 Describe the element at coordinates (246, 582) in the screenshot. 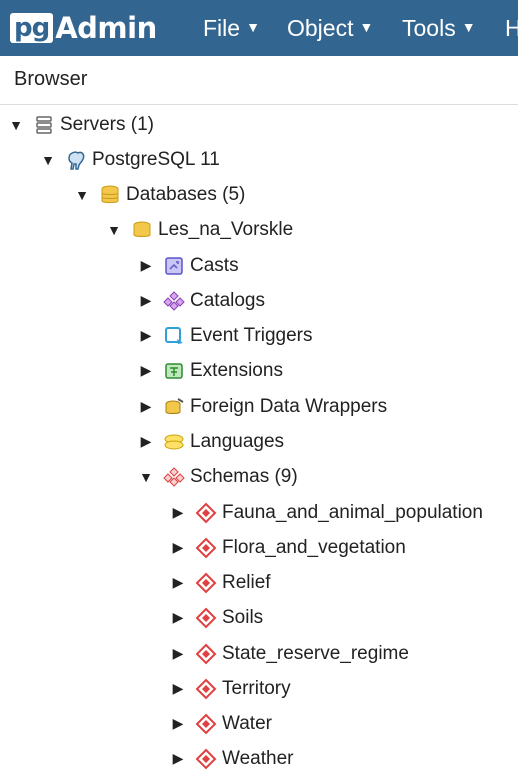

I see `tree-label: Relief` at that location.